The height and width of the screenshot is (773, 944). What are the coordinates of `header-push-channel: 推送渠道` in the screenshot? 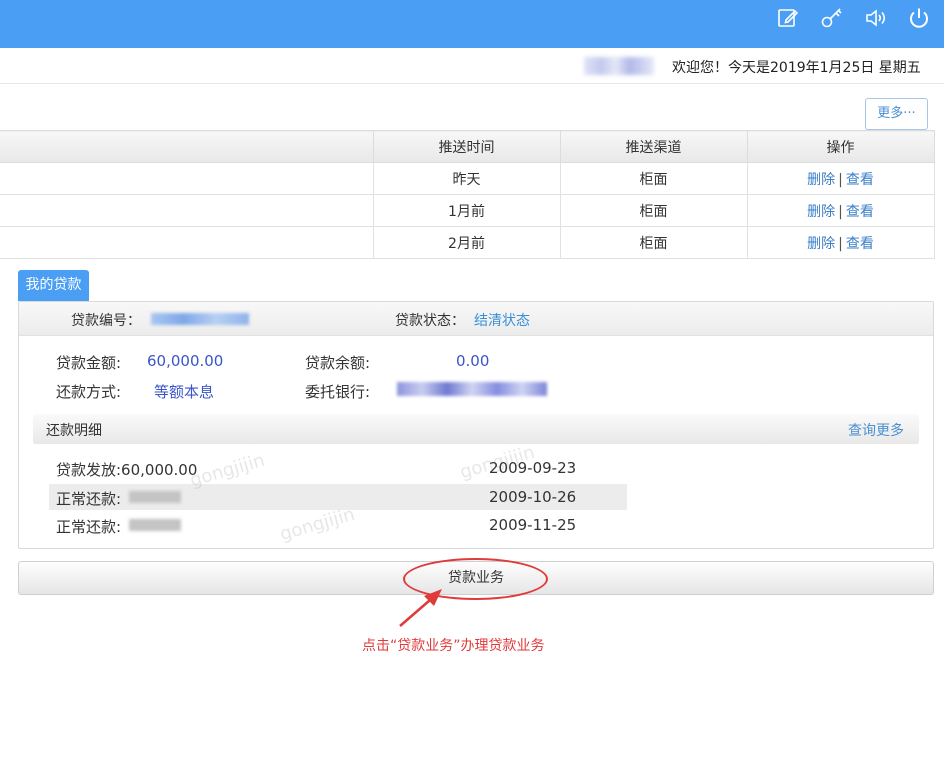 It's located at (653, 146).